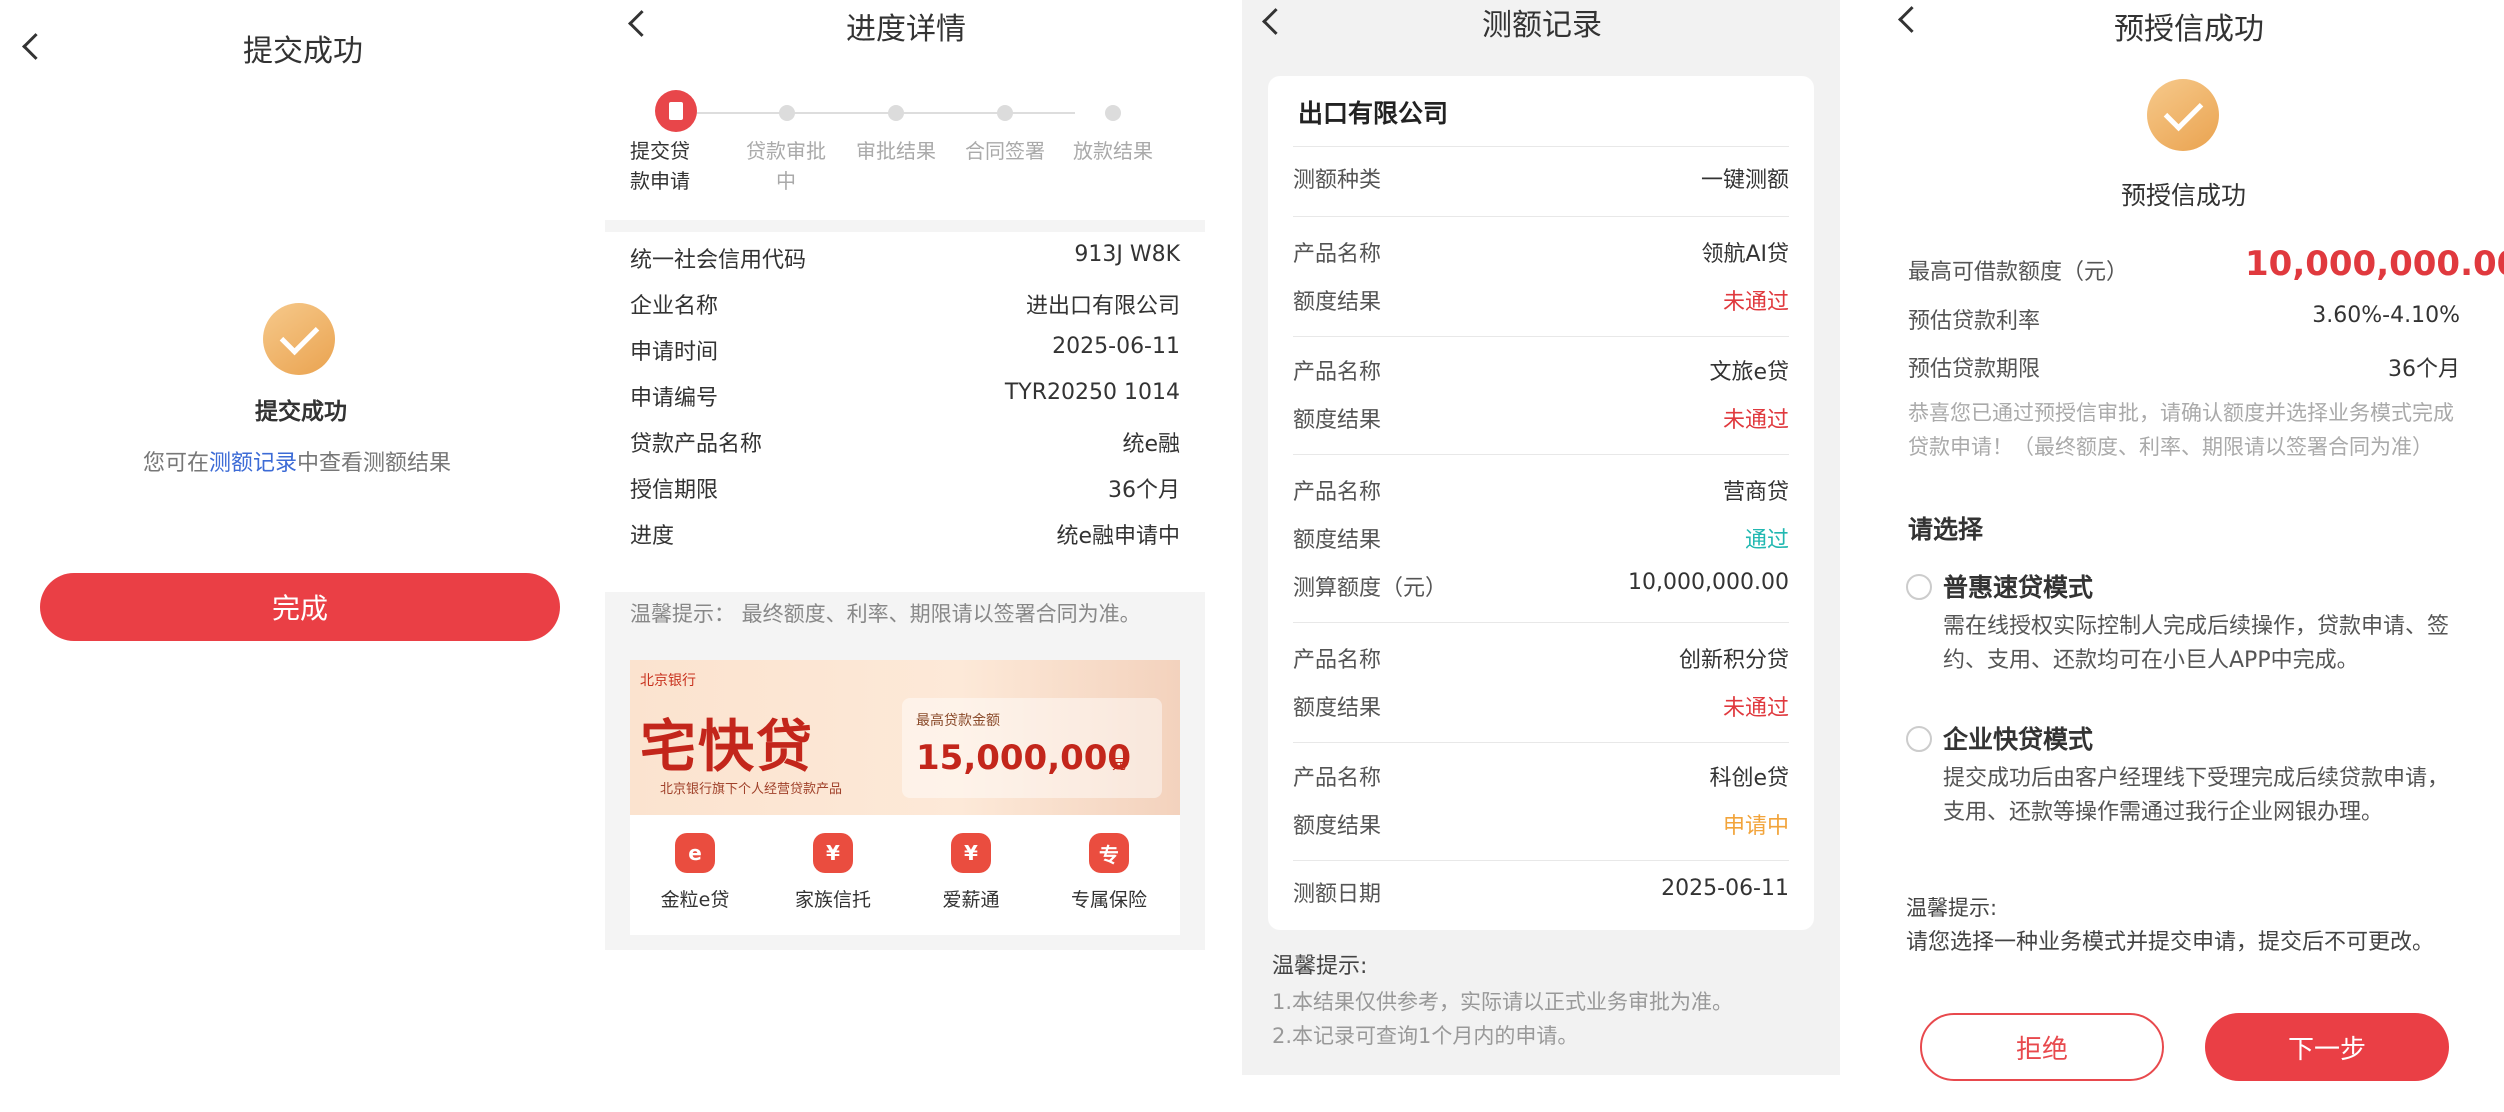 The width and height of the screenshot is (2504, 1112). Describe the element at coordinates (896, 151) in the screenshot. I see `step-label: 审批结果` at that location.